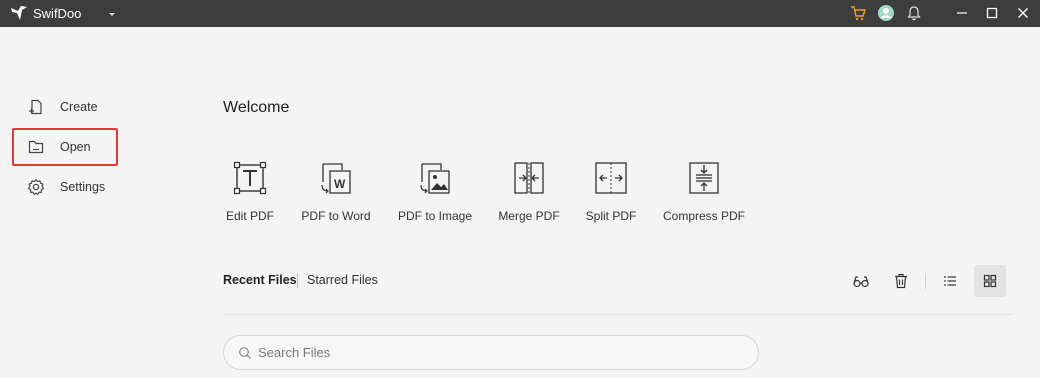 The image size is (1040, 378). I want to click on sidebar-item-label: Settings, so click(83, 187).